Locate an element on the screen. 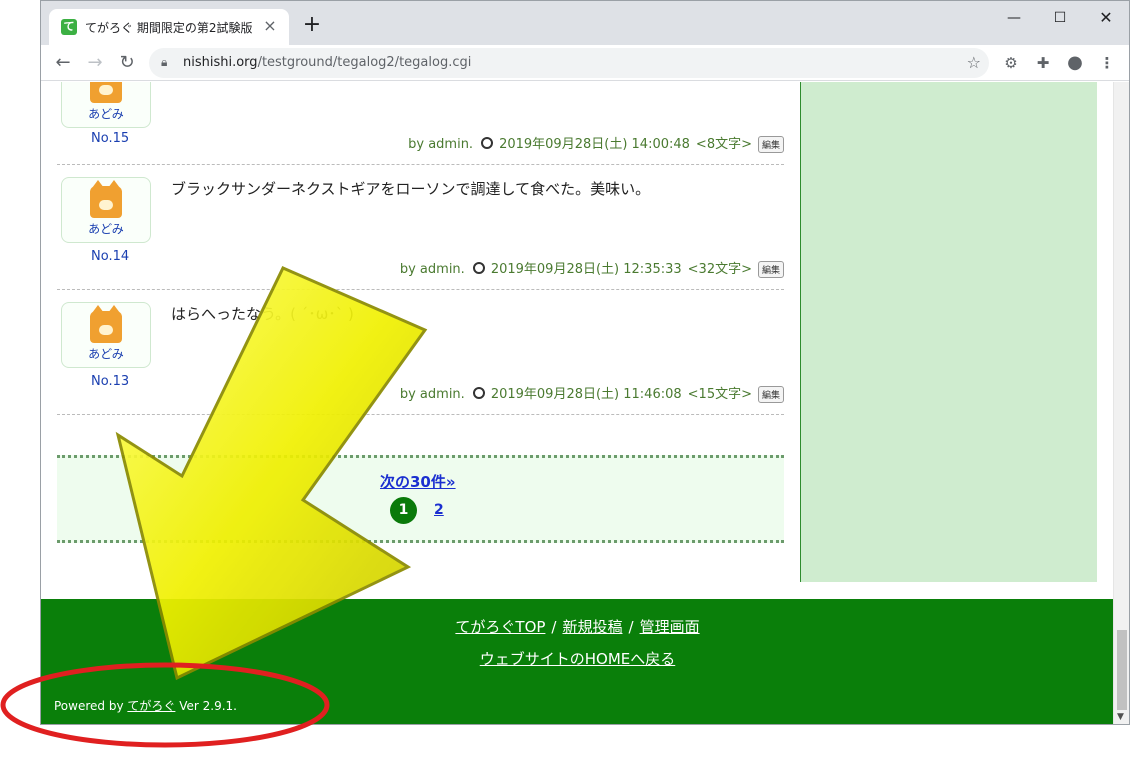  post-number-link: No.13 is located at coordinates (110, 381).